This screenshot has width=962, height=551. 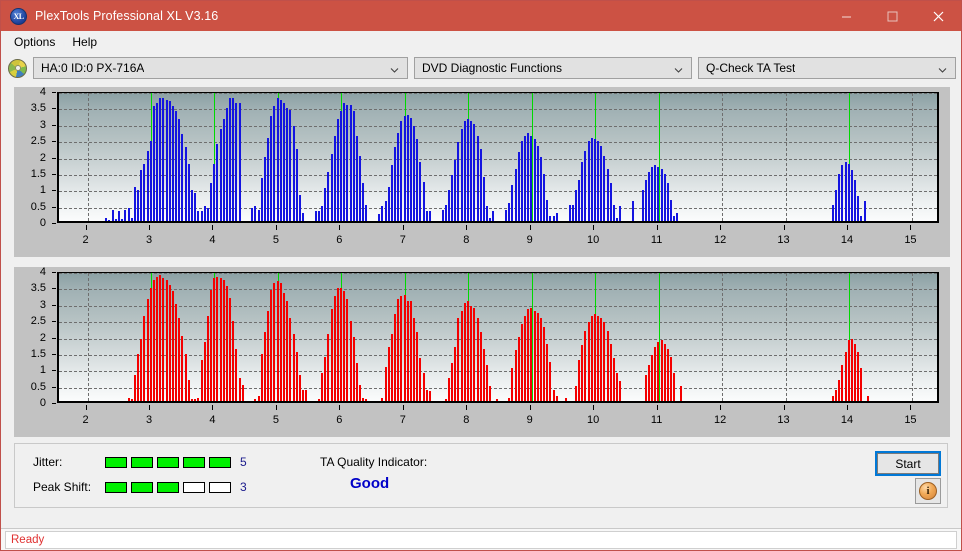 I want to click on x-axis-tick-label: 11, so click(x=656, y=420).